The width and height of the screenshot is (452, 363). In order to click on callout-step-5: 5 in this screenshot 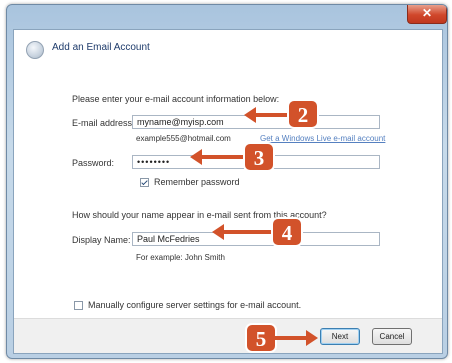, I will do `click(281, 338)`.